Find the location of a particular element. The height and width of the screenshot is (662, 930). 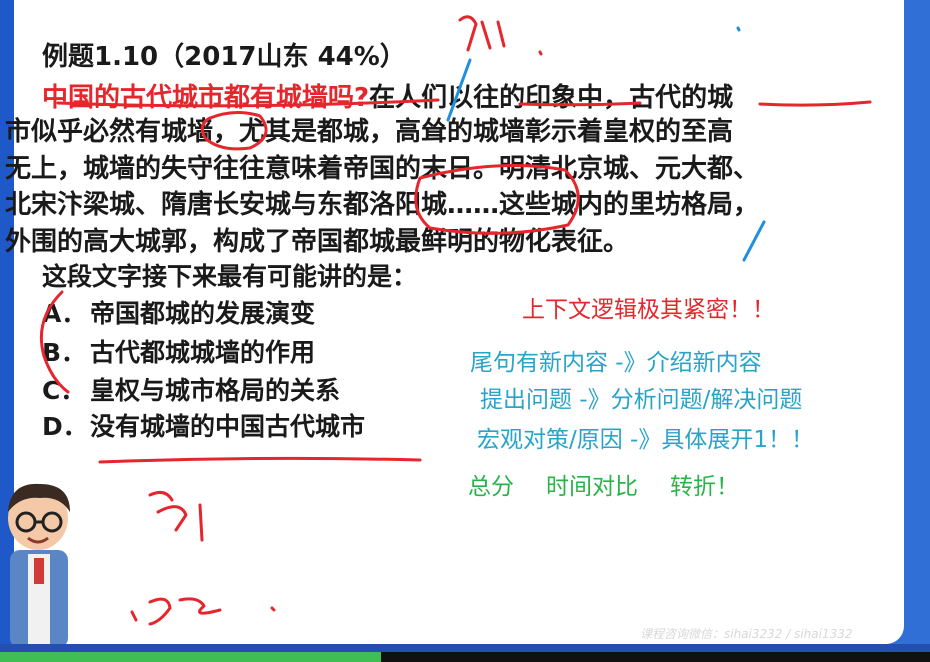

note-new-content: 尾句有新内容 -》介绍新内容 is located at coordinates (616, 363).